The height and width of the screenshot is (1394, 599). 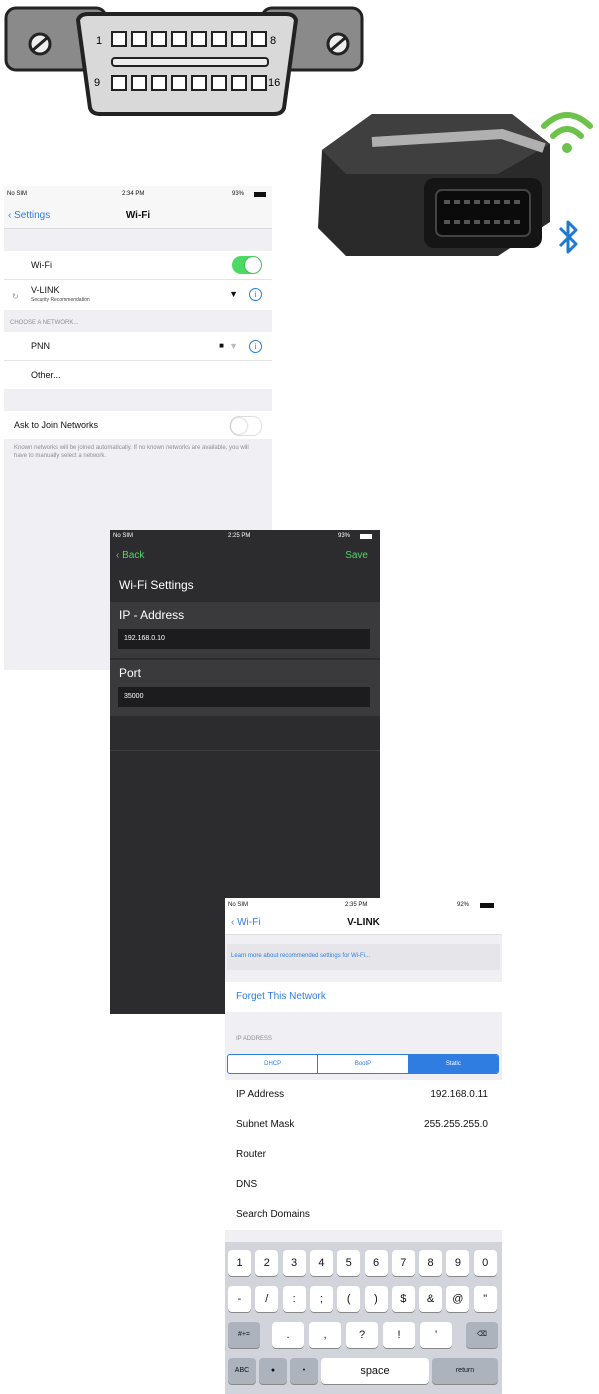 I want to click on wifi-label: Wi-Fi, so click(x=41, y=265).